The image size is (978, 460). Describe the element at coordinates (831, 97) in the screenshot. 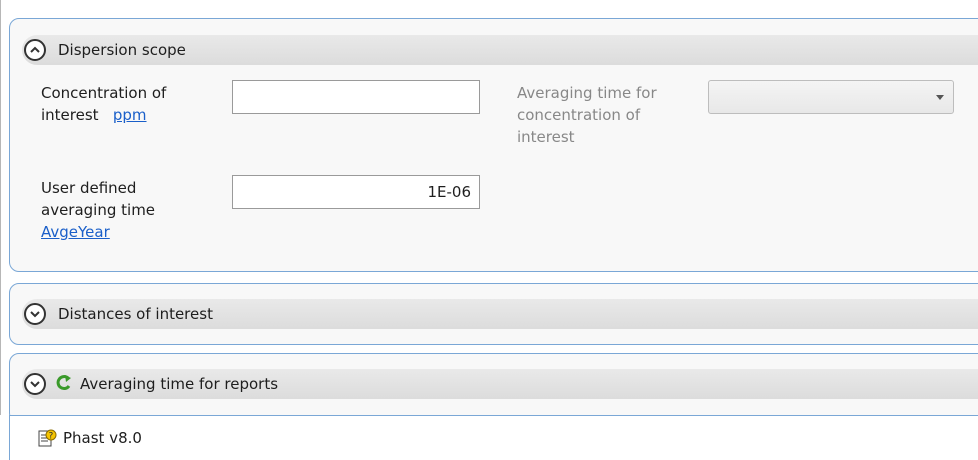

I see `averaging-time-dropdown` at that location.